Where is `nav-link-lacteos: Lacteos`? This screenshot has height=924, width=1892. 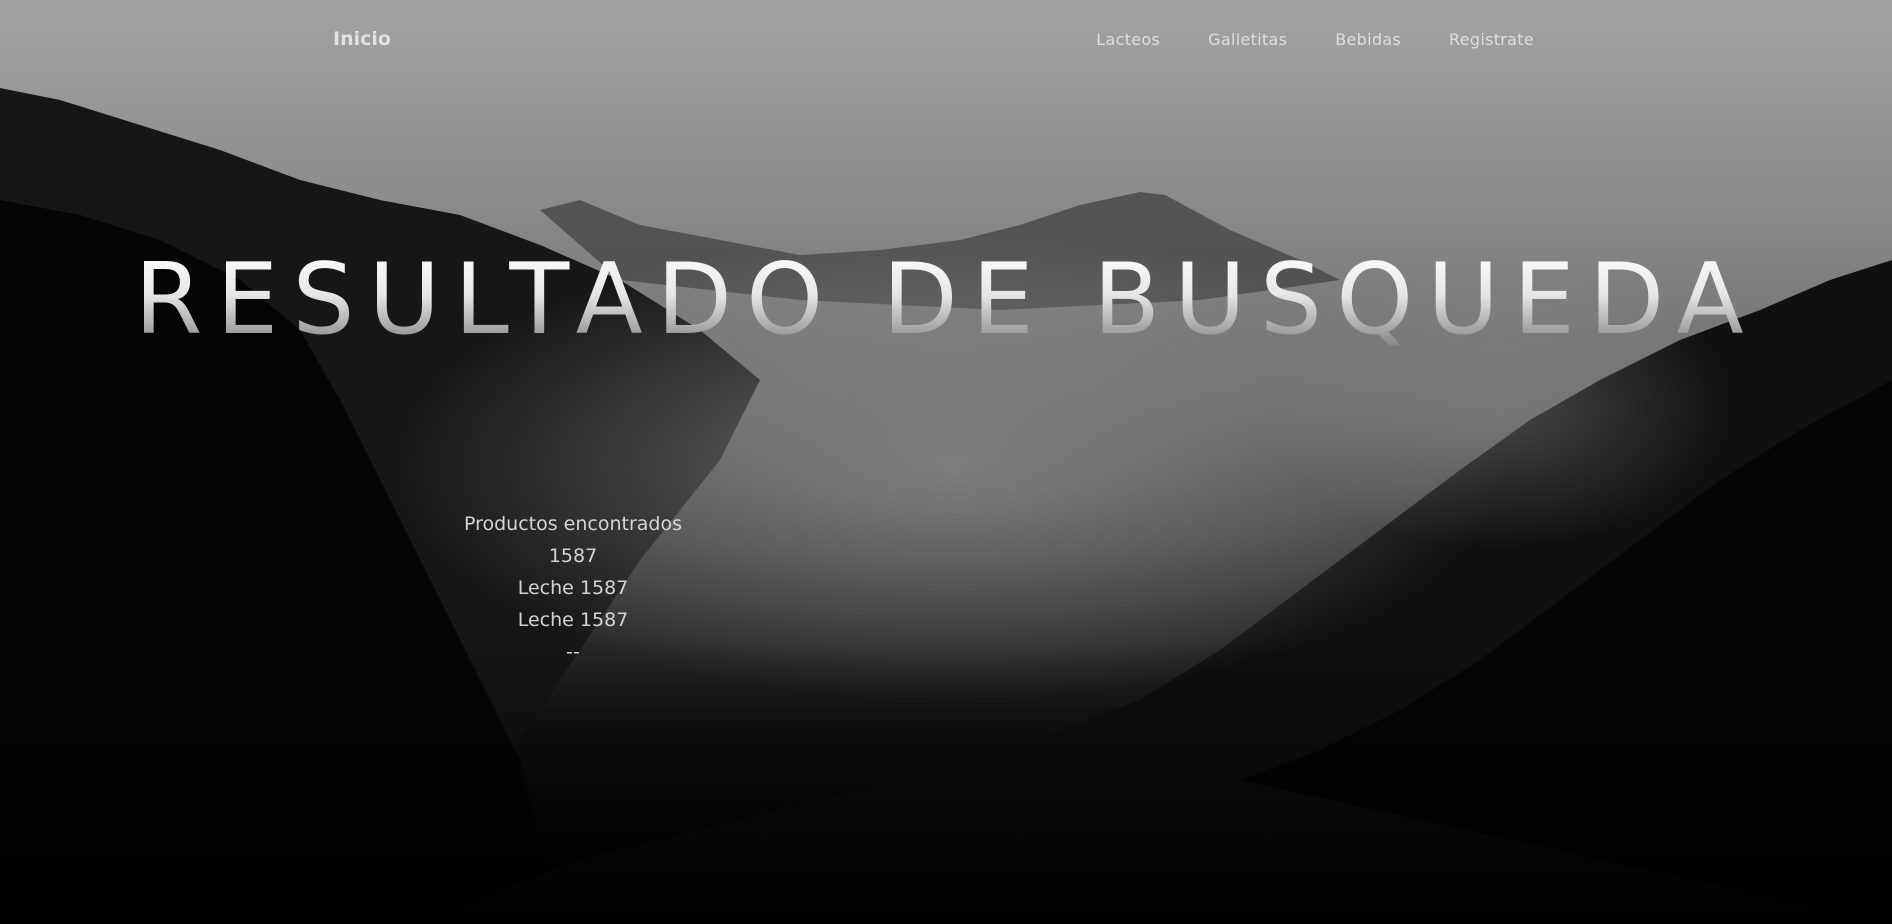
nav-link-lacteos: Lacteos is located at coordinates (1128, 39).